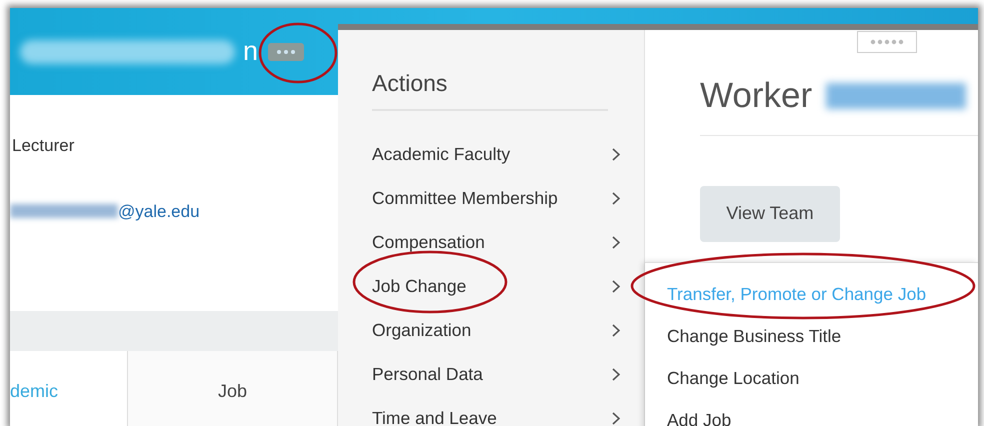 The width and height of the screenshot is (984, 426). What do you see at coordinates (754, 336) in the screenshot?
I see `submenu-item: Change Business Title` at bounding box center [754, 336].